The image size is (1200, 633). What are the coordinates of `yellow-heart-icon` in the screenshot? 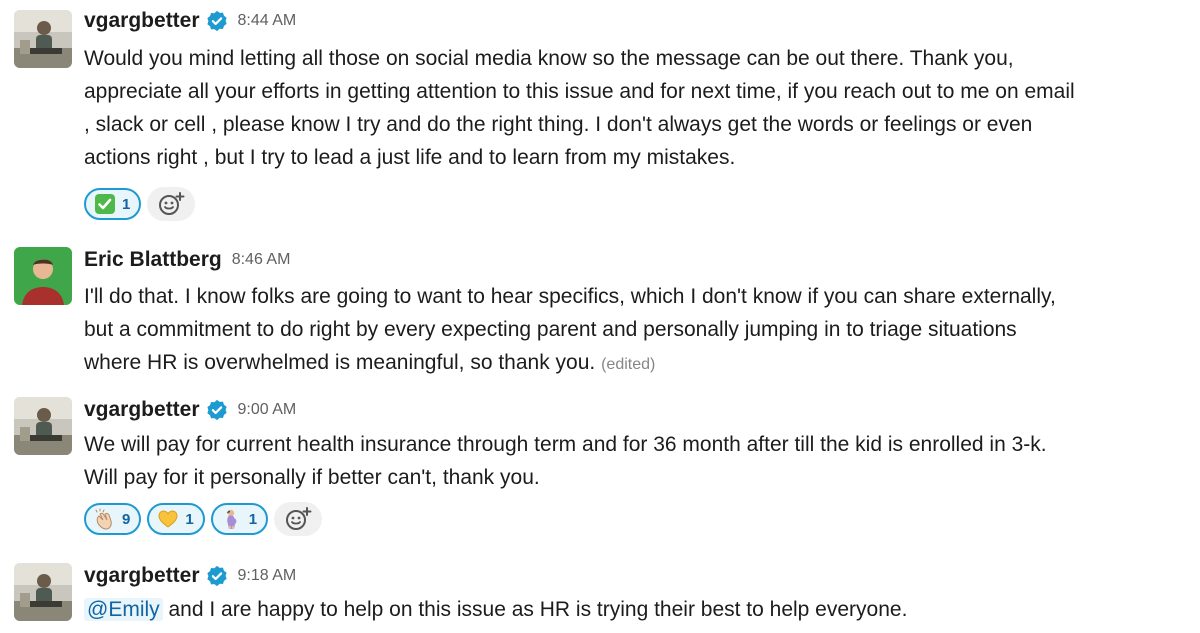 It's located at (168, 519).